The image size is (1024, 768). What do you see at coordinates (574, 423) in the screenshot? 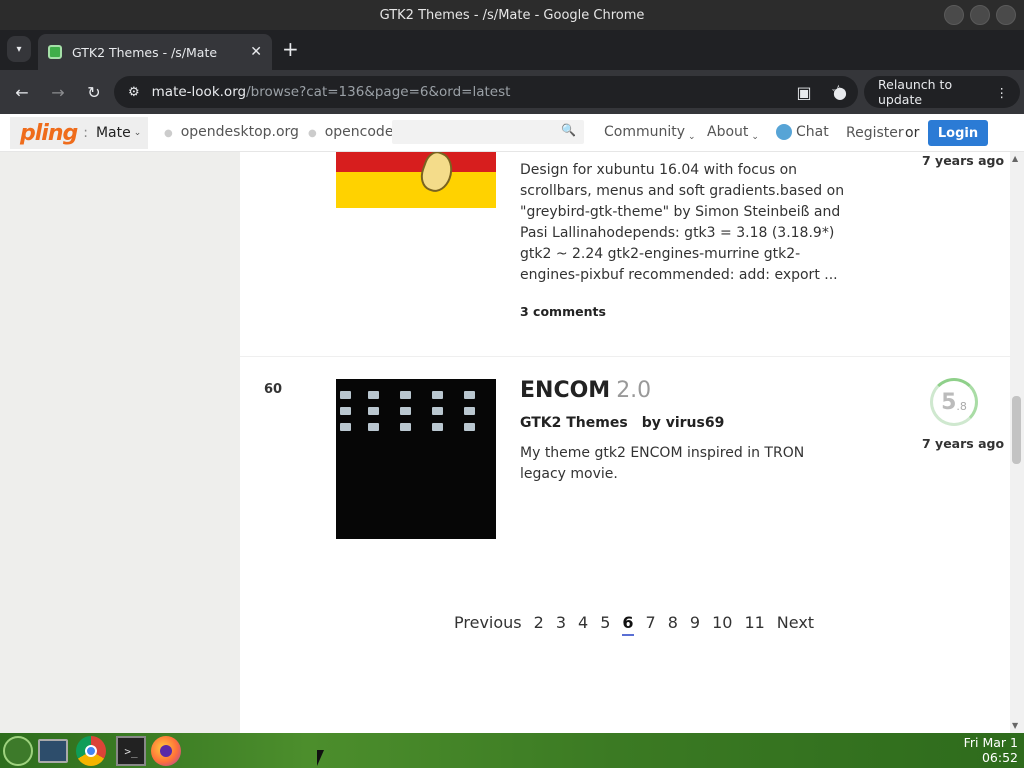
I see `category-link: GTK2 Themes` at bounding box center [574, 423].